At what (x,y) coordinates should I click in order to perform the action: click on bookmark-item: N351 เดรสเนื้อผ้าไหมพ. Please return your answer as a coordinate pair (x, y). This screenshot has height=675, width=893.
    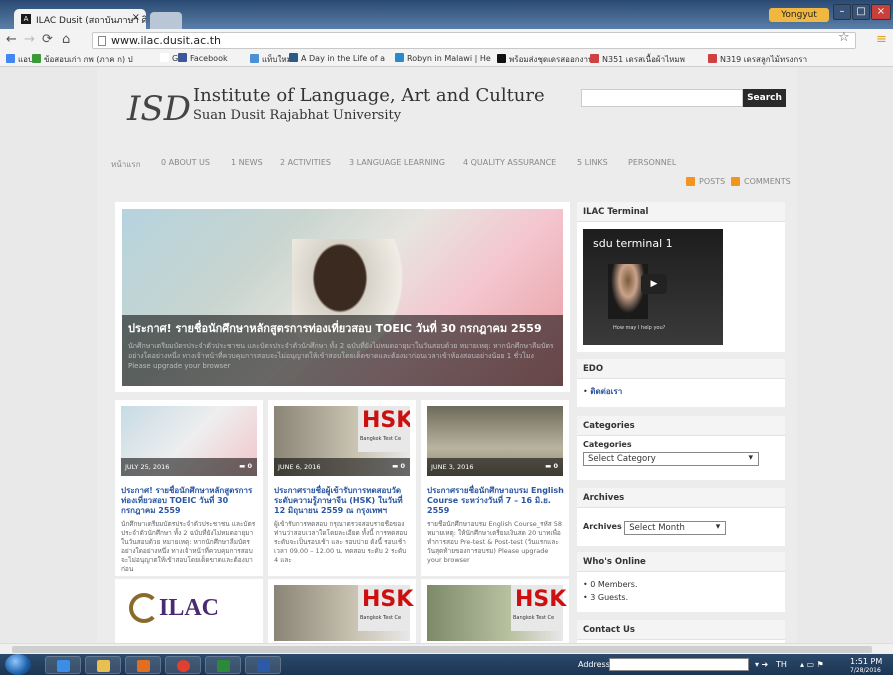
    Looking at the image, I should click on (637, 59).